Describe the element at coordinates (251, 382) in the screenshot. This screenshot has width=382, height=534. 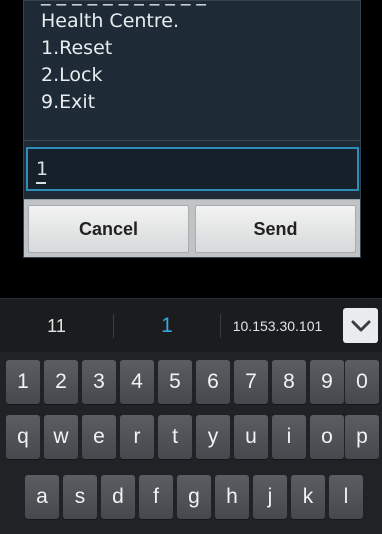
I see `key-7: 7` at that location.